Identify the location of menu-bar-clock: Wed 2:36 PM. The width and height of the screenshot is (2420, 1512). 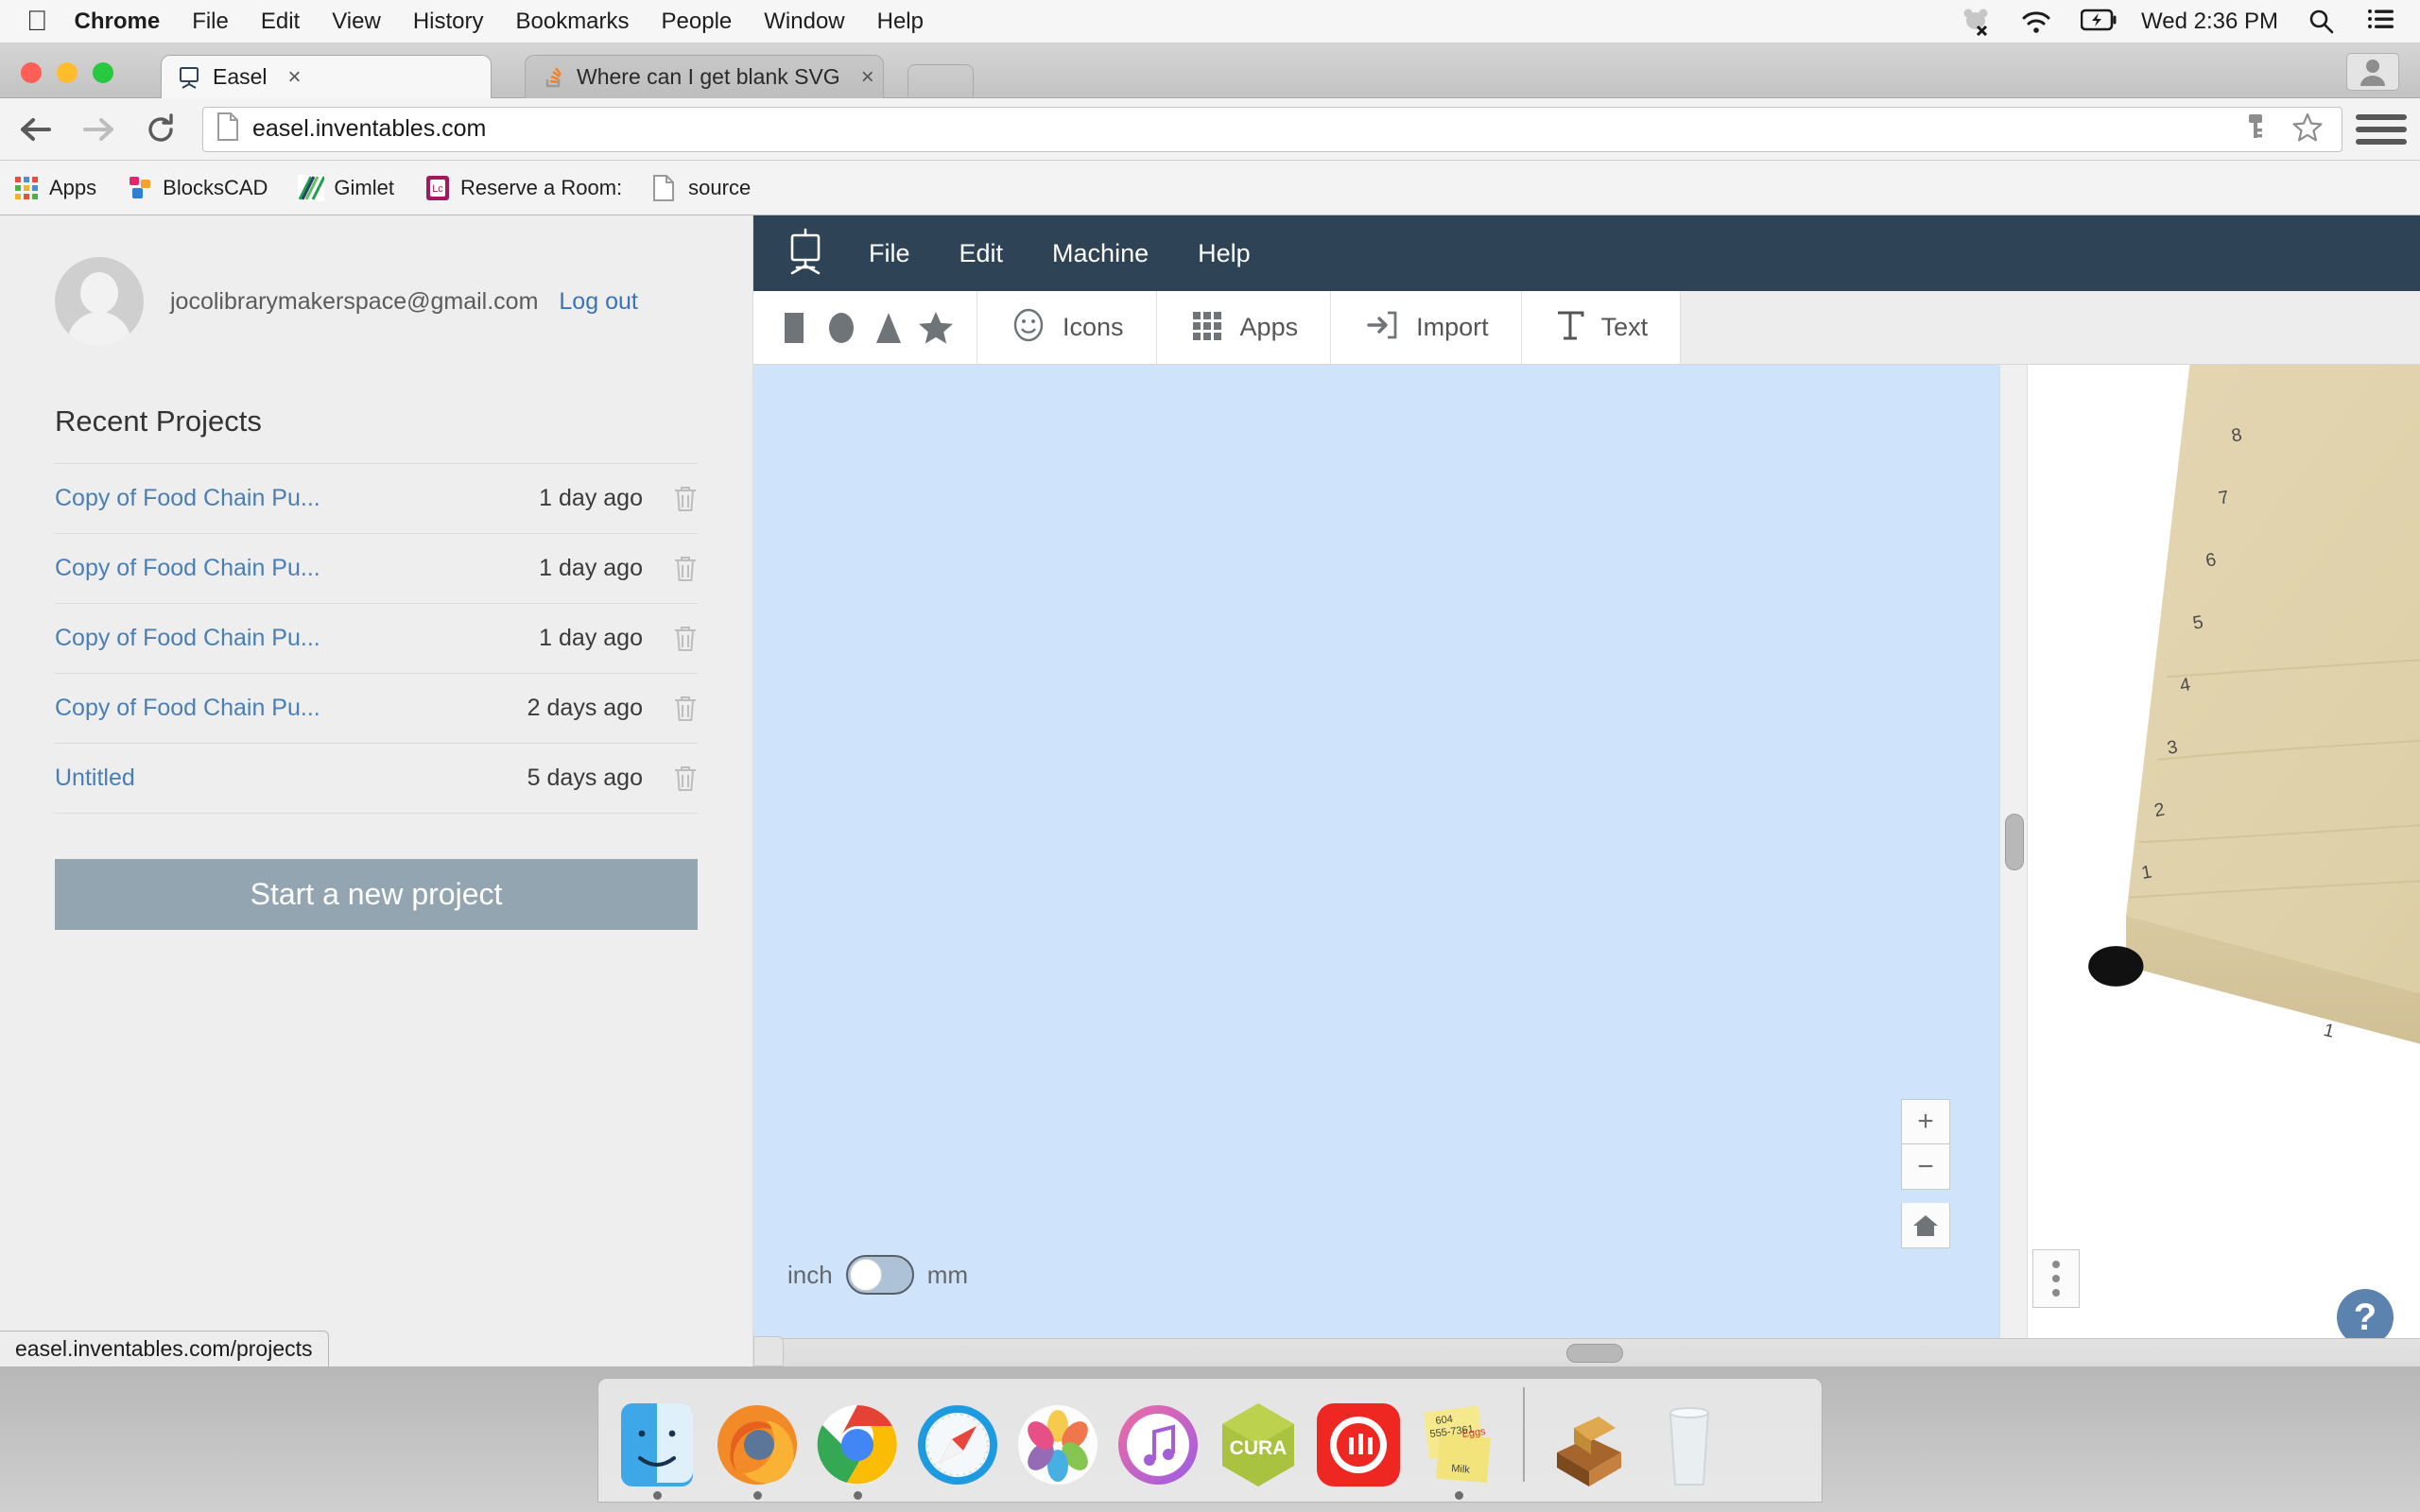
(2210, 22).